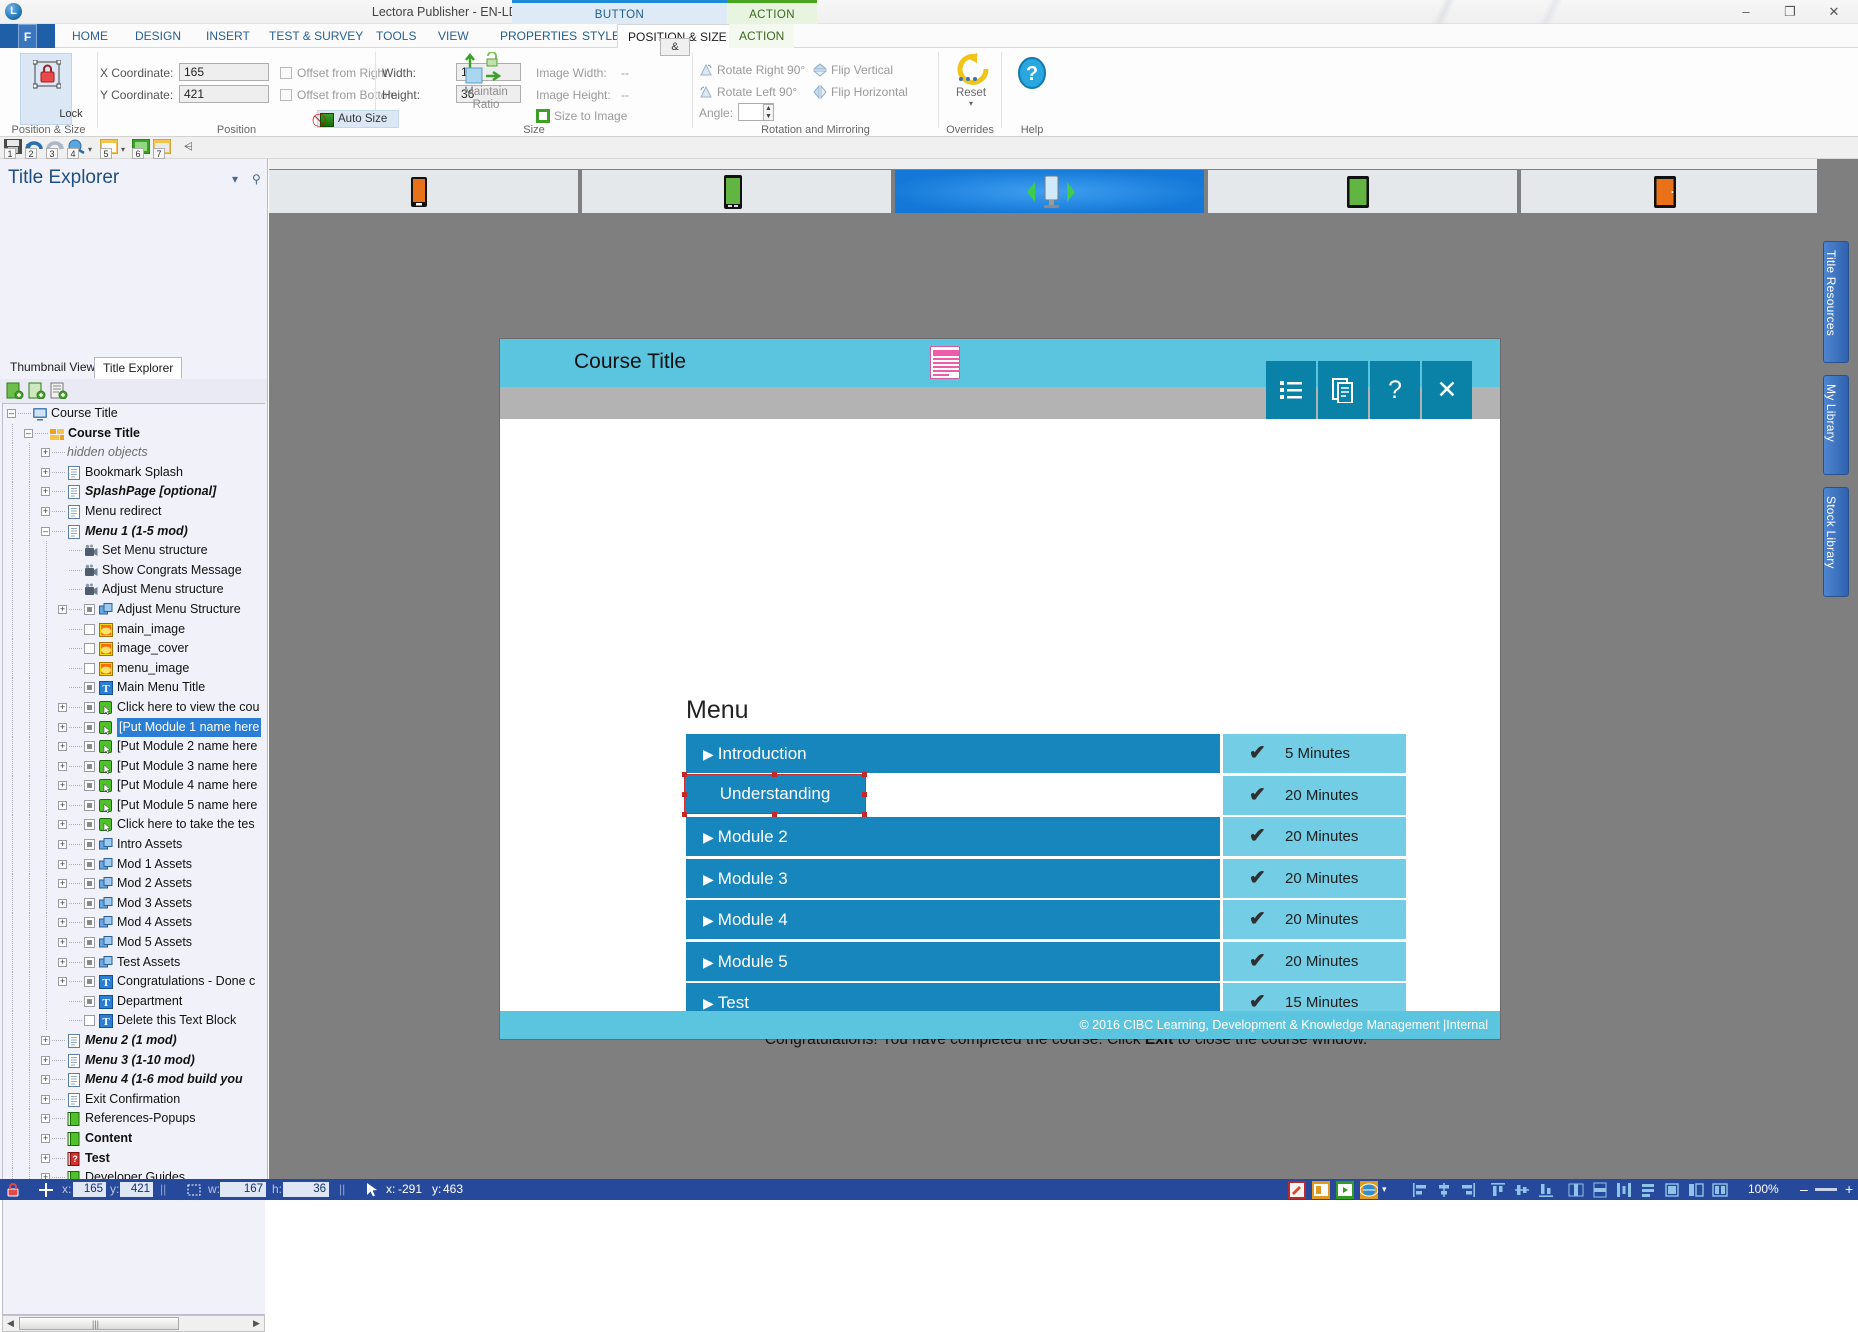 This screenshot has width=1858, height=1332. What do you see at coordinates (1343, 390) in the screenshot?
I see `nav-resources-button` at bounding box center [1343, 390].